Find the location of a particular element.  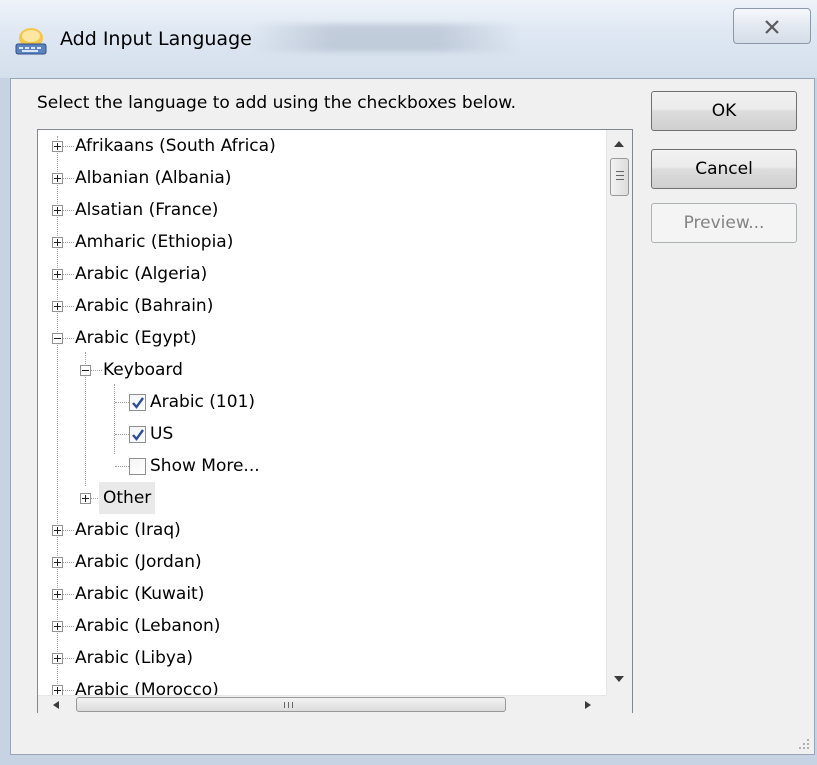

tree-item-label: Arabic (Algeria) is located at coordinates (141, 274).